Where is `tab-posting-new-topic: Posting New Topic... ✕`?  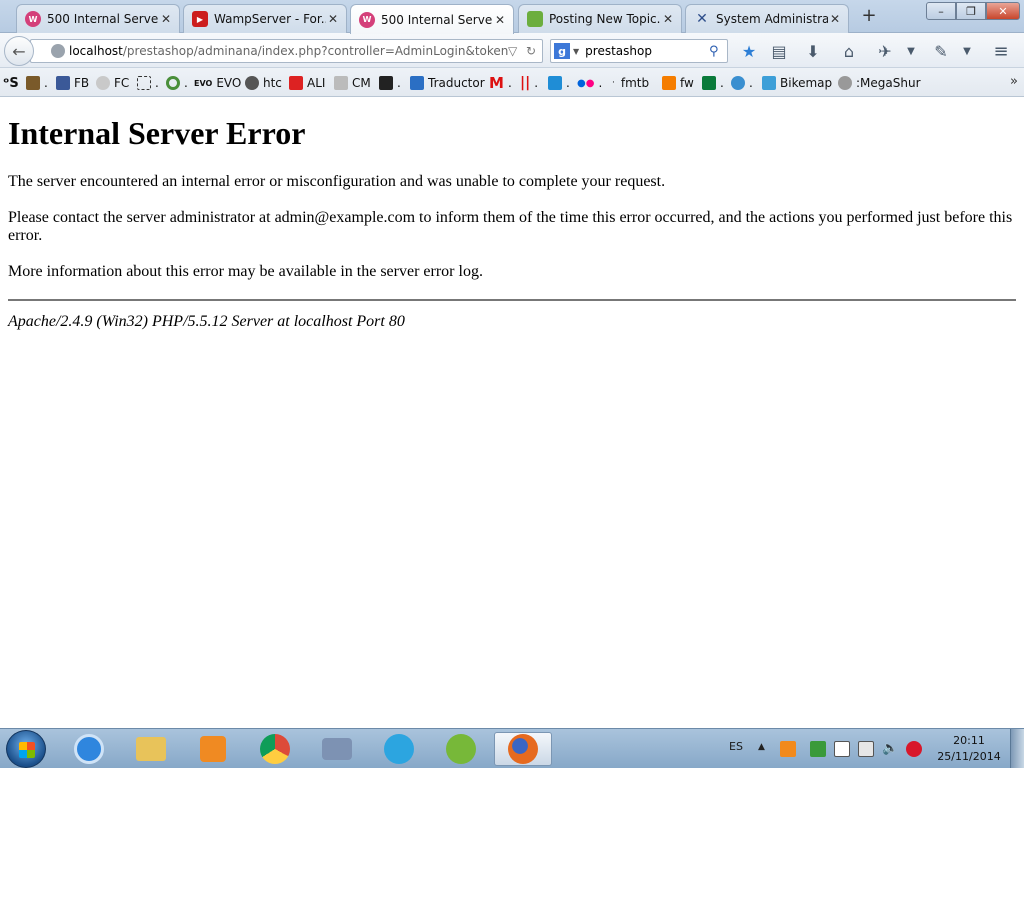
tab-posting-new-topic: Posting New Topic... ✕ is located at coordinates (600, 18).